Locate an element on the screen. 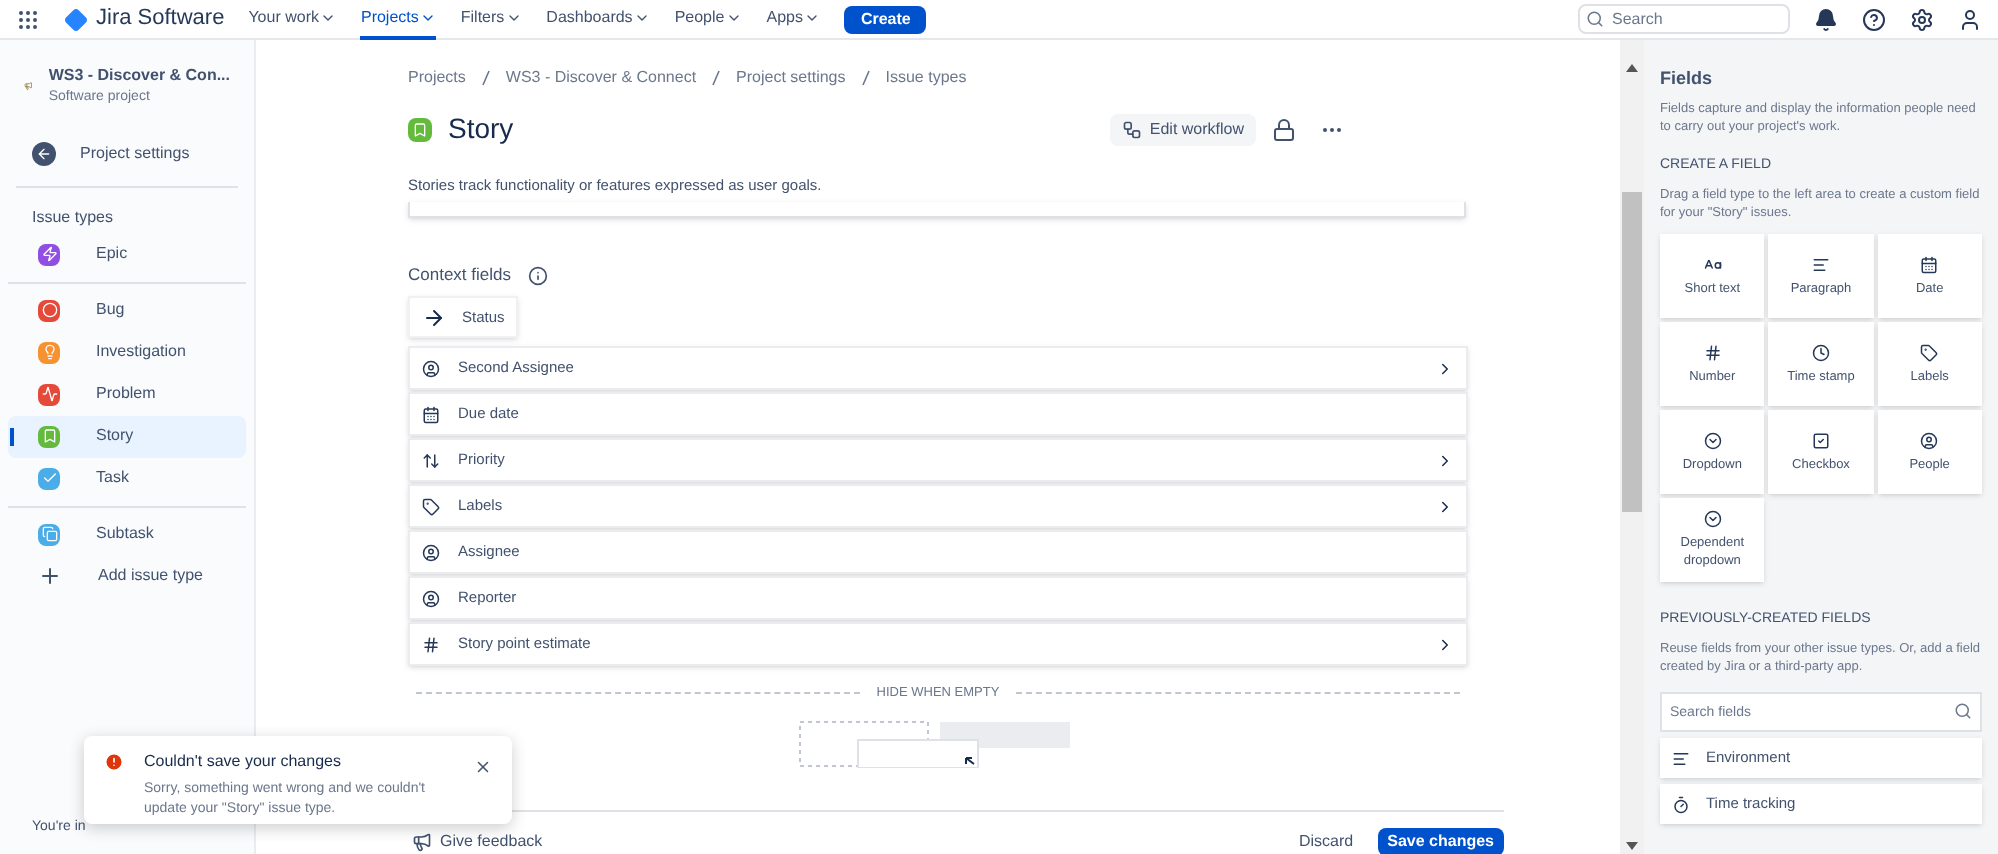 This screenshot has height=854, width=1998. nav-menu: Apps is located at coordinates (793, 19).